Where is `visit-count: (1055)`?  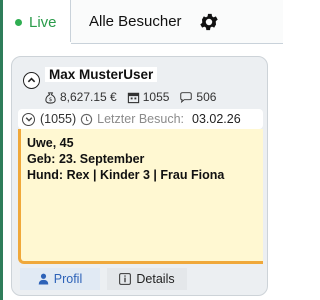
visit-count: (1055) is located at coordinates (58, 119).